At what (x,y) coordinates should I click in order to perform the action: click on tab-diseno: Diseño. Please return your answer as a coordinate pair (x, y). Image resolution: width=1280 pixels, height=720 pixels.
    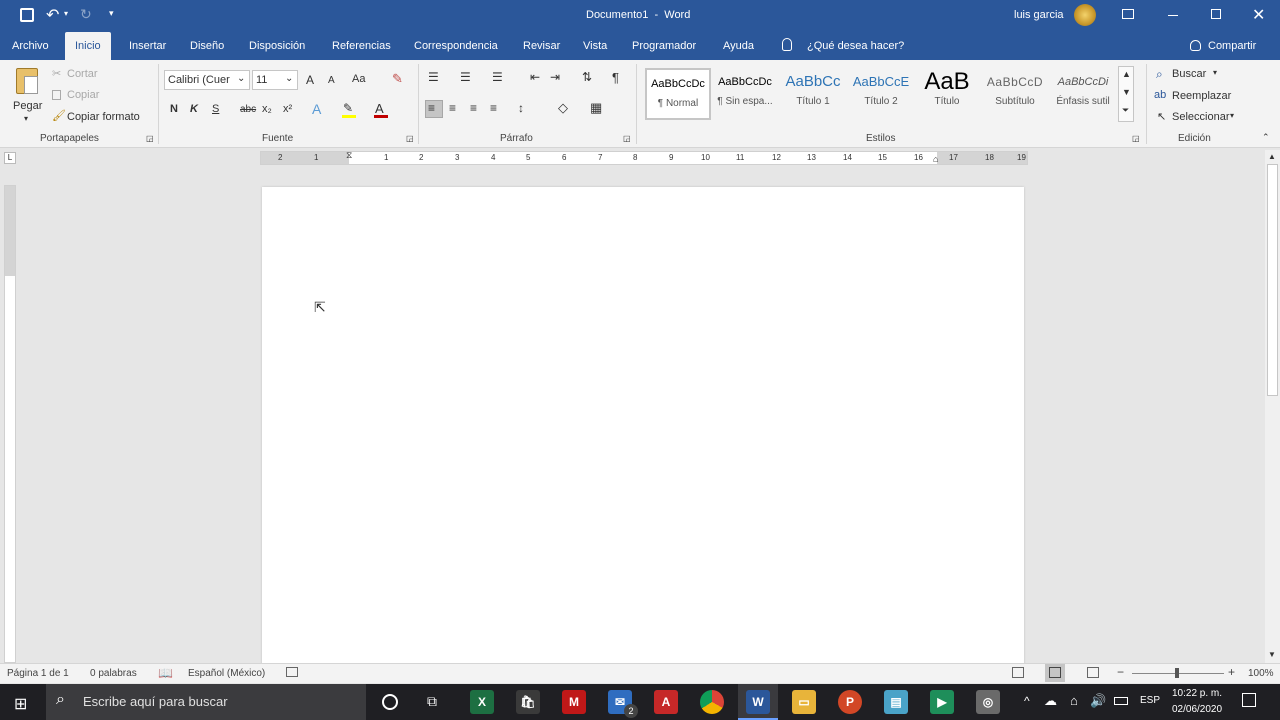
    Looking at the image, I should click on (207, 46).